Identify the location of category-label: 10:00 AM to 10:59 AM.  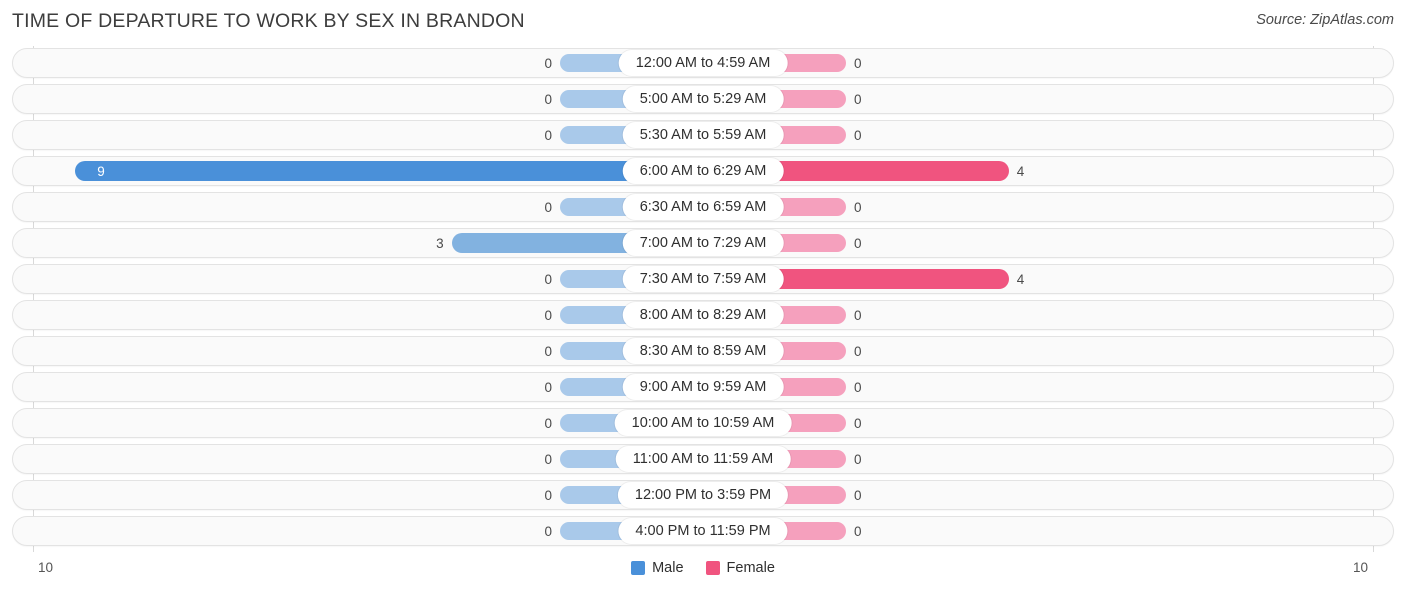
(703, 423).